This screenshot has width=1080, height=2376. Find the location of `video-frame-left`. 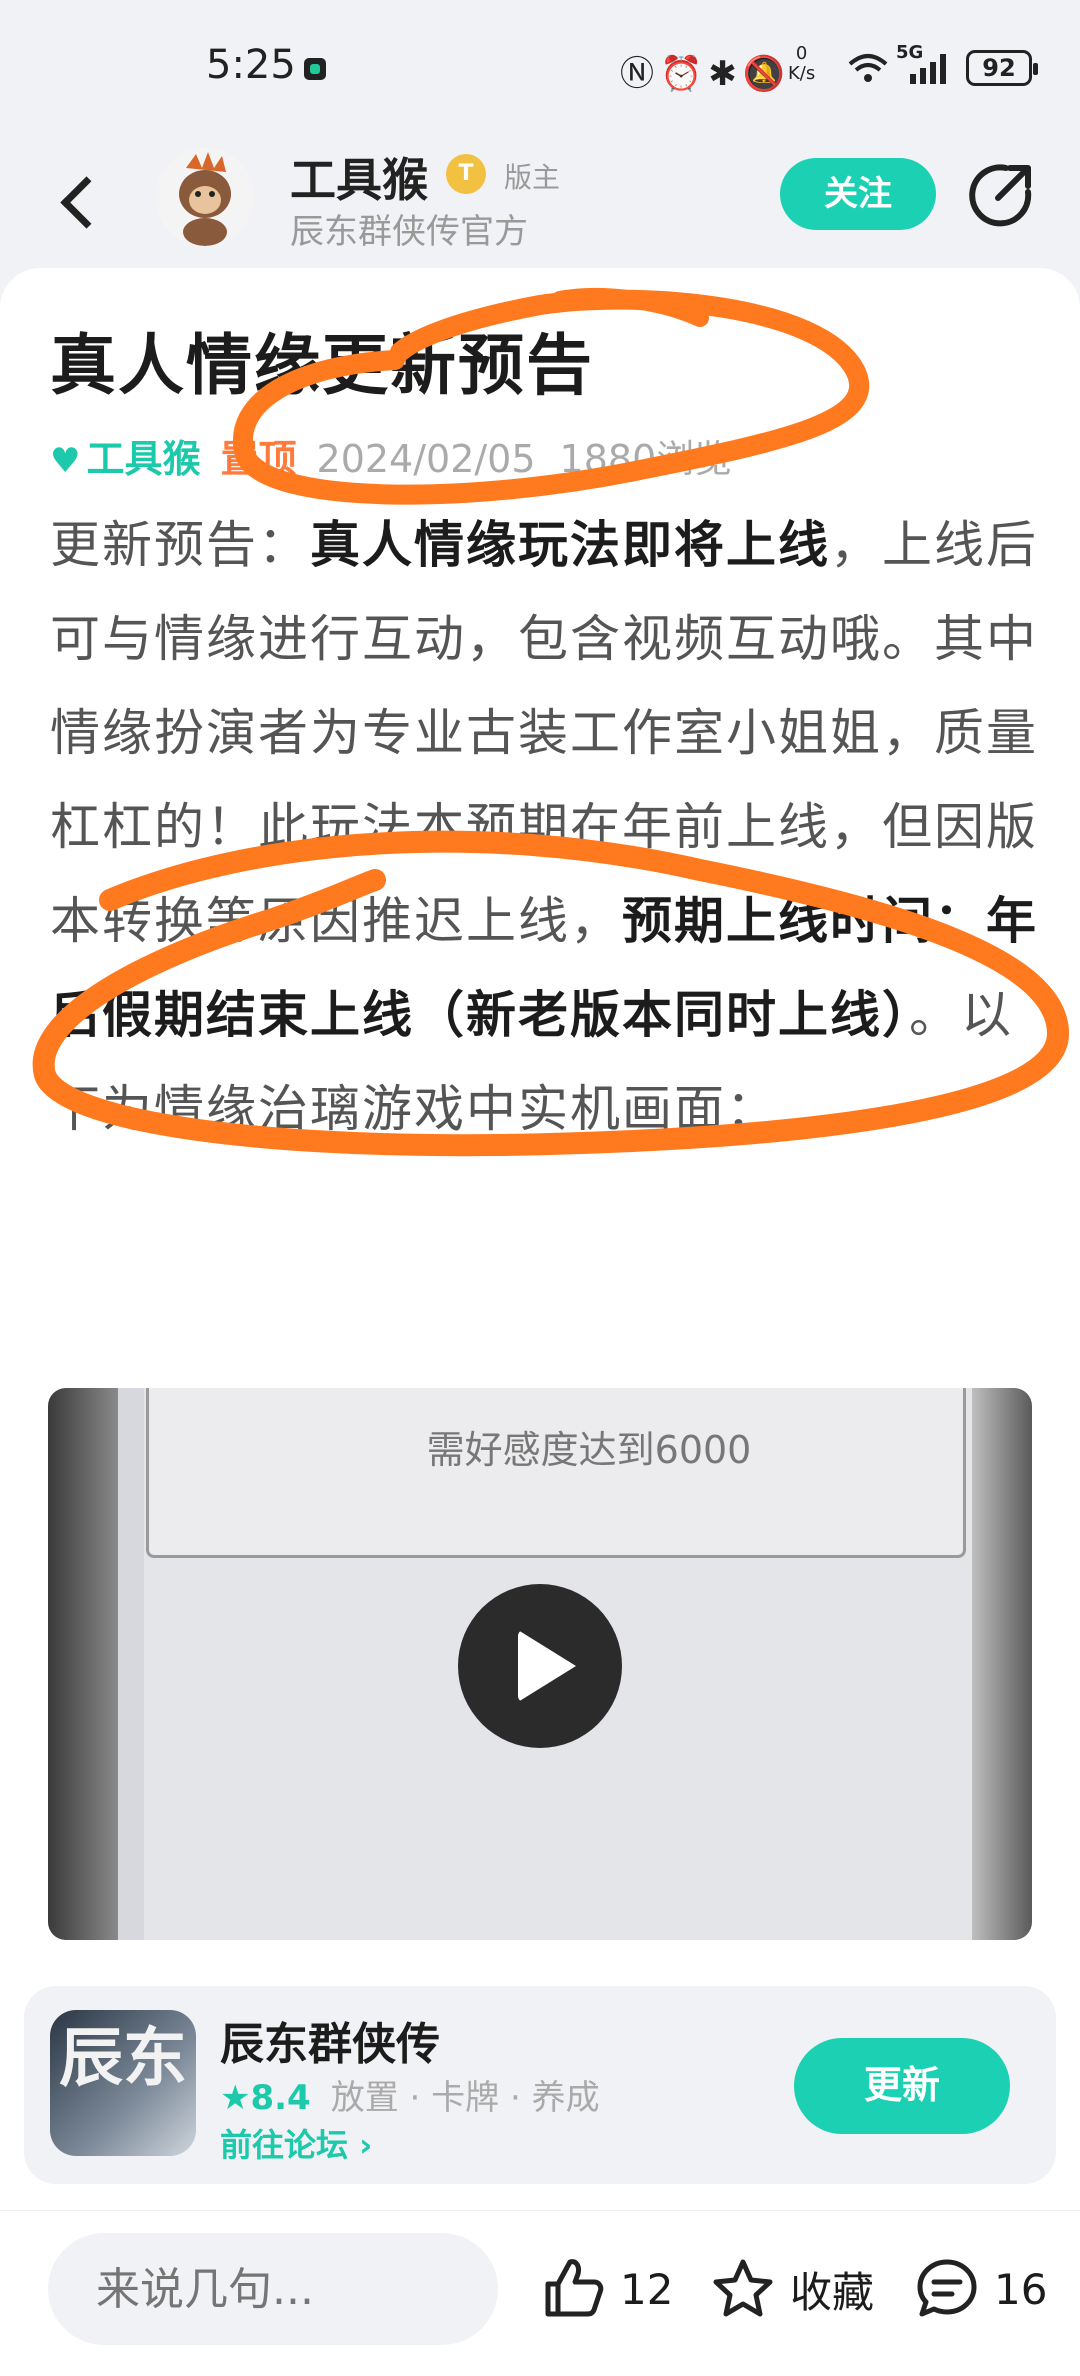

video-frame-left is located at coordinates (83, 1664).